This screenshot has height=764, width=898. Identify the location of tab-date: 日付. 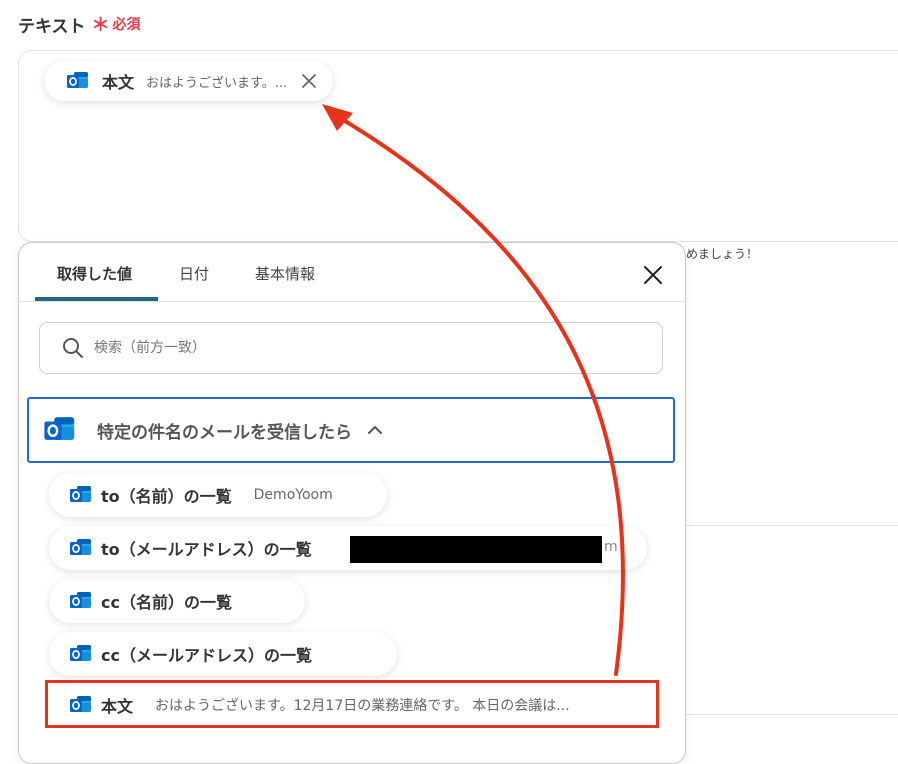
(194, 273).